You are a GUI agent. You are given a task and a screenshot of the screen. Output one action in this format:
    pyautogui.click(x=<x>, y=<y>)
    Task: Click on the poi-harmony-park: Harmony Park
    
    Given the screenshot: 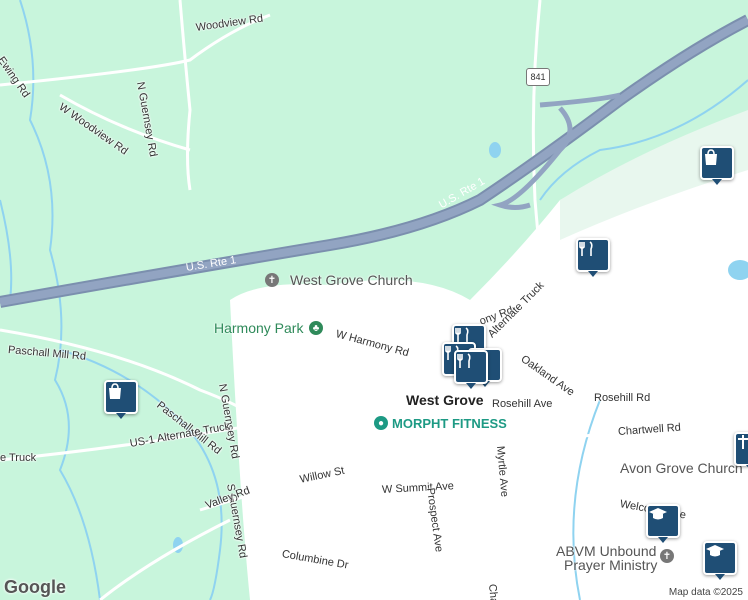 What is the action you would take?
    pyautogui.click(x=258, y=328)
    